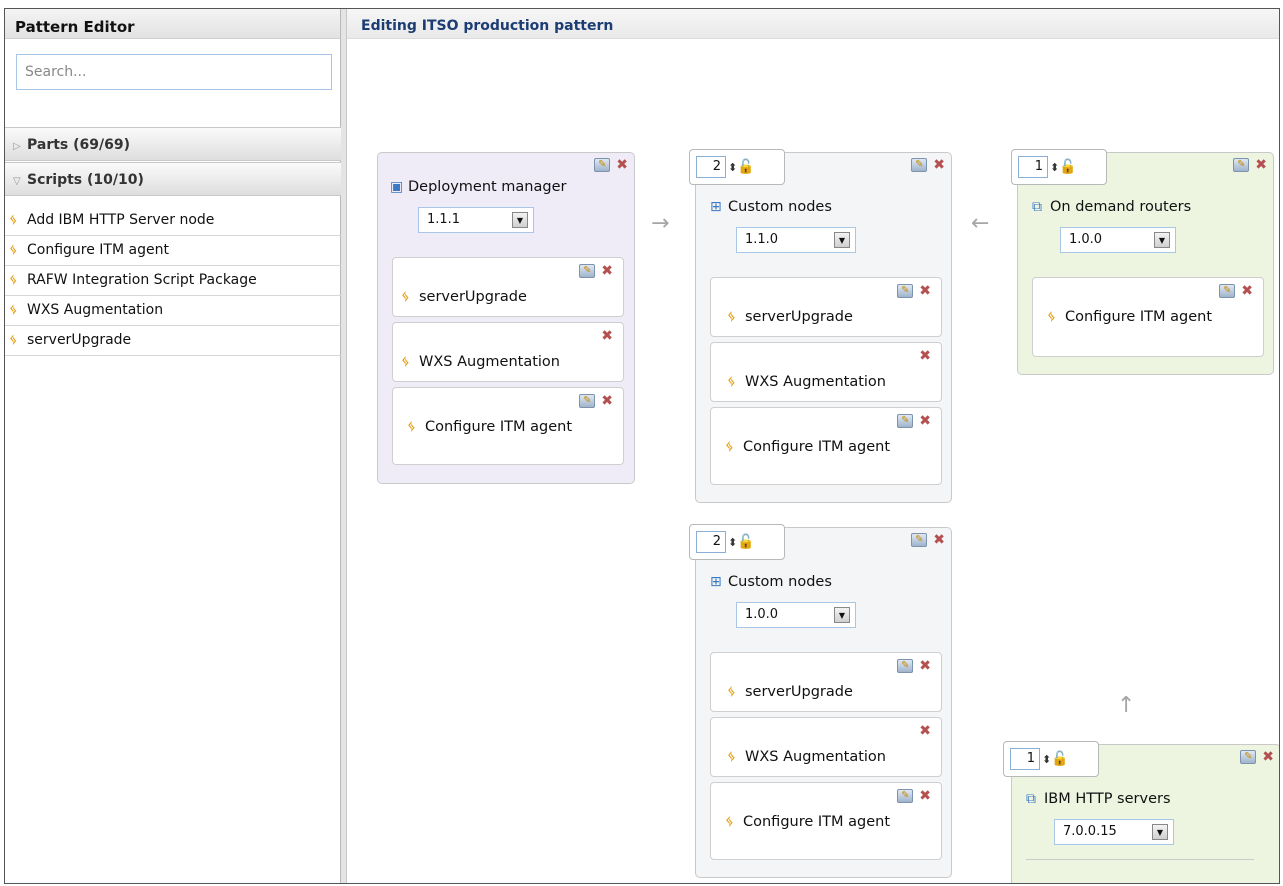 The width and height of the screenshot is (1283, 886). What do you see at coordinates (790, 317) in the screenshot?
I see `script-card-label: ᛃ serverUpgrade` at bounding box center [790, 317].